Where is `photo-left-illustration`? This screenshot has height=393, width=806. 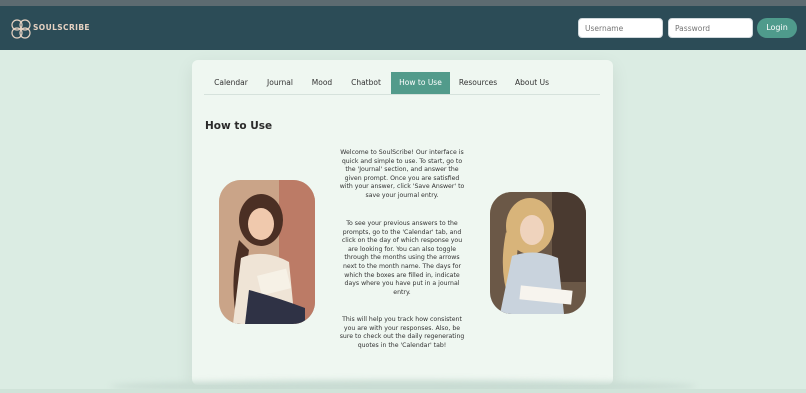 photo-left-illustration is located at coordinates (267, 252).